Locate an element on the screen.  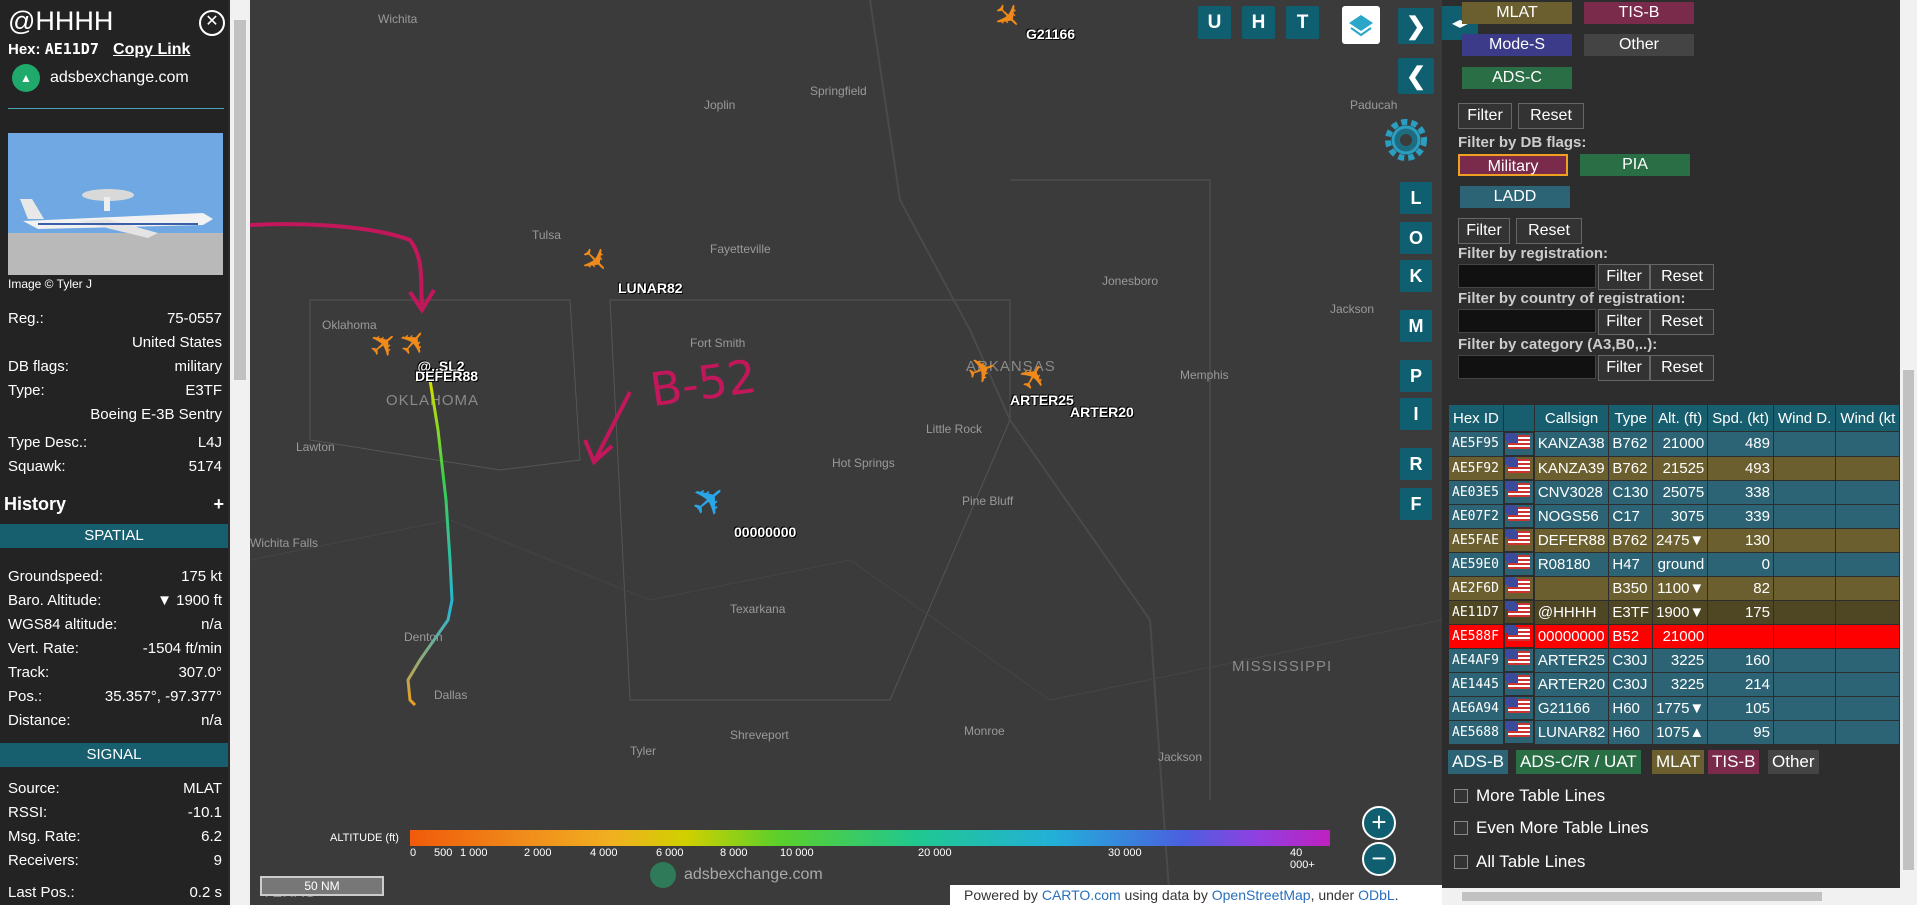
u-button: U is located at coordinates (1214, 22).